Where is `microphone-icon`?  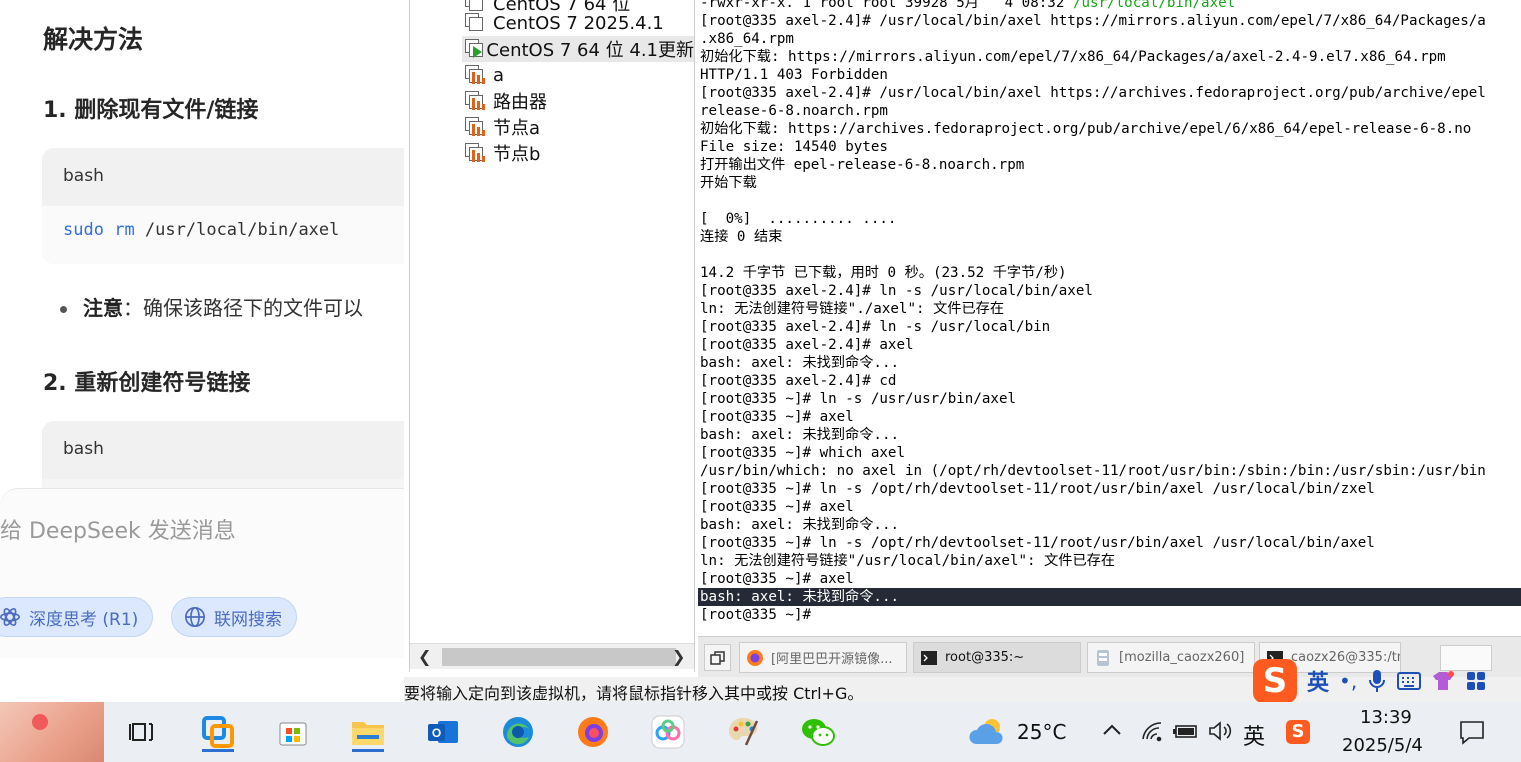 microphone-icon is located at coordinates (1377, 681).